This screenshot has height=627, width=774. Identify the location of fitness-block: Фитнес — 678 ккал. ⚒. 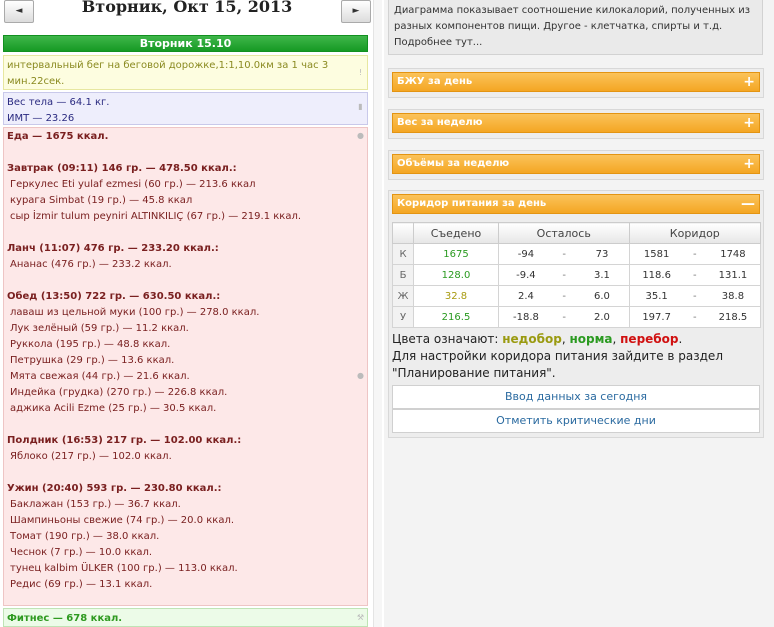
(185, 617).